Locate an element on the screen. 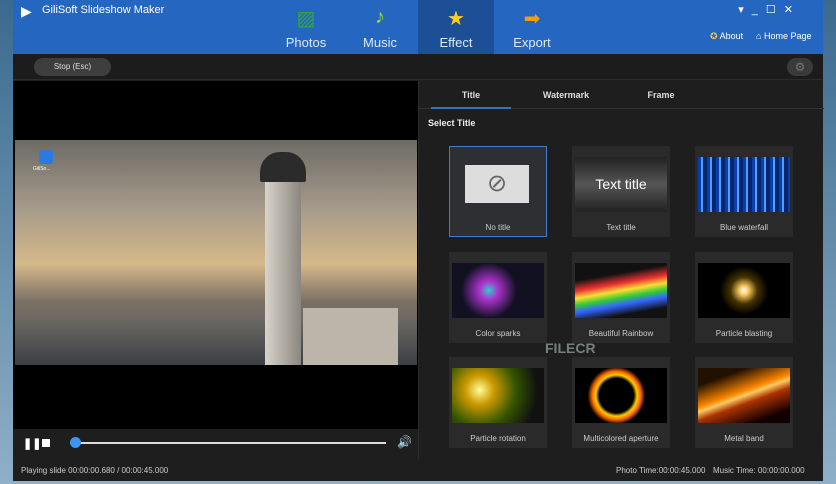  title-option-no-title: ⊘ No title is located at coordinates (498, 191).